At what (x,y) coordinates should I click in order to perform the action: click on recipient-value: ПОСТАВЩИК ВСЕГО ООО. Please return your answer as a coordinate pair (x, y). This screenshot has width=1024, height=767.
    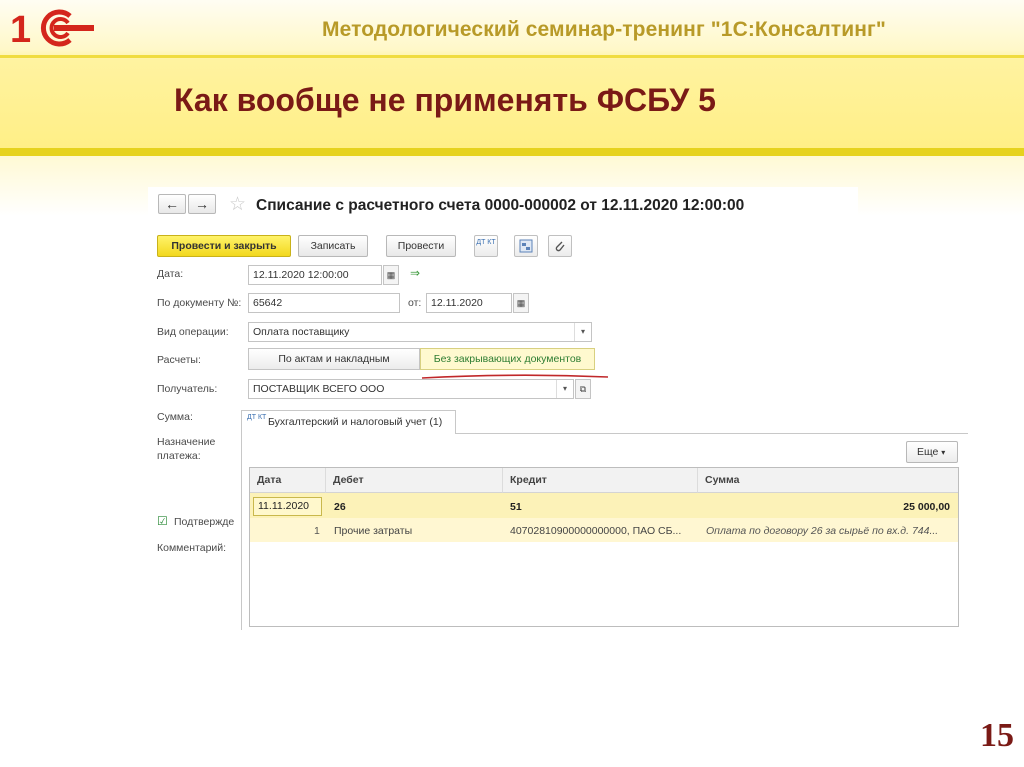
    Looking at the image, I should click on (319, 389).